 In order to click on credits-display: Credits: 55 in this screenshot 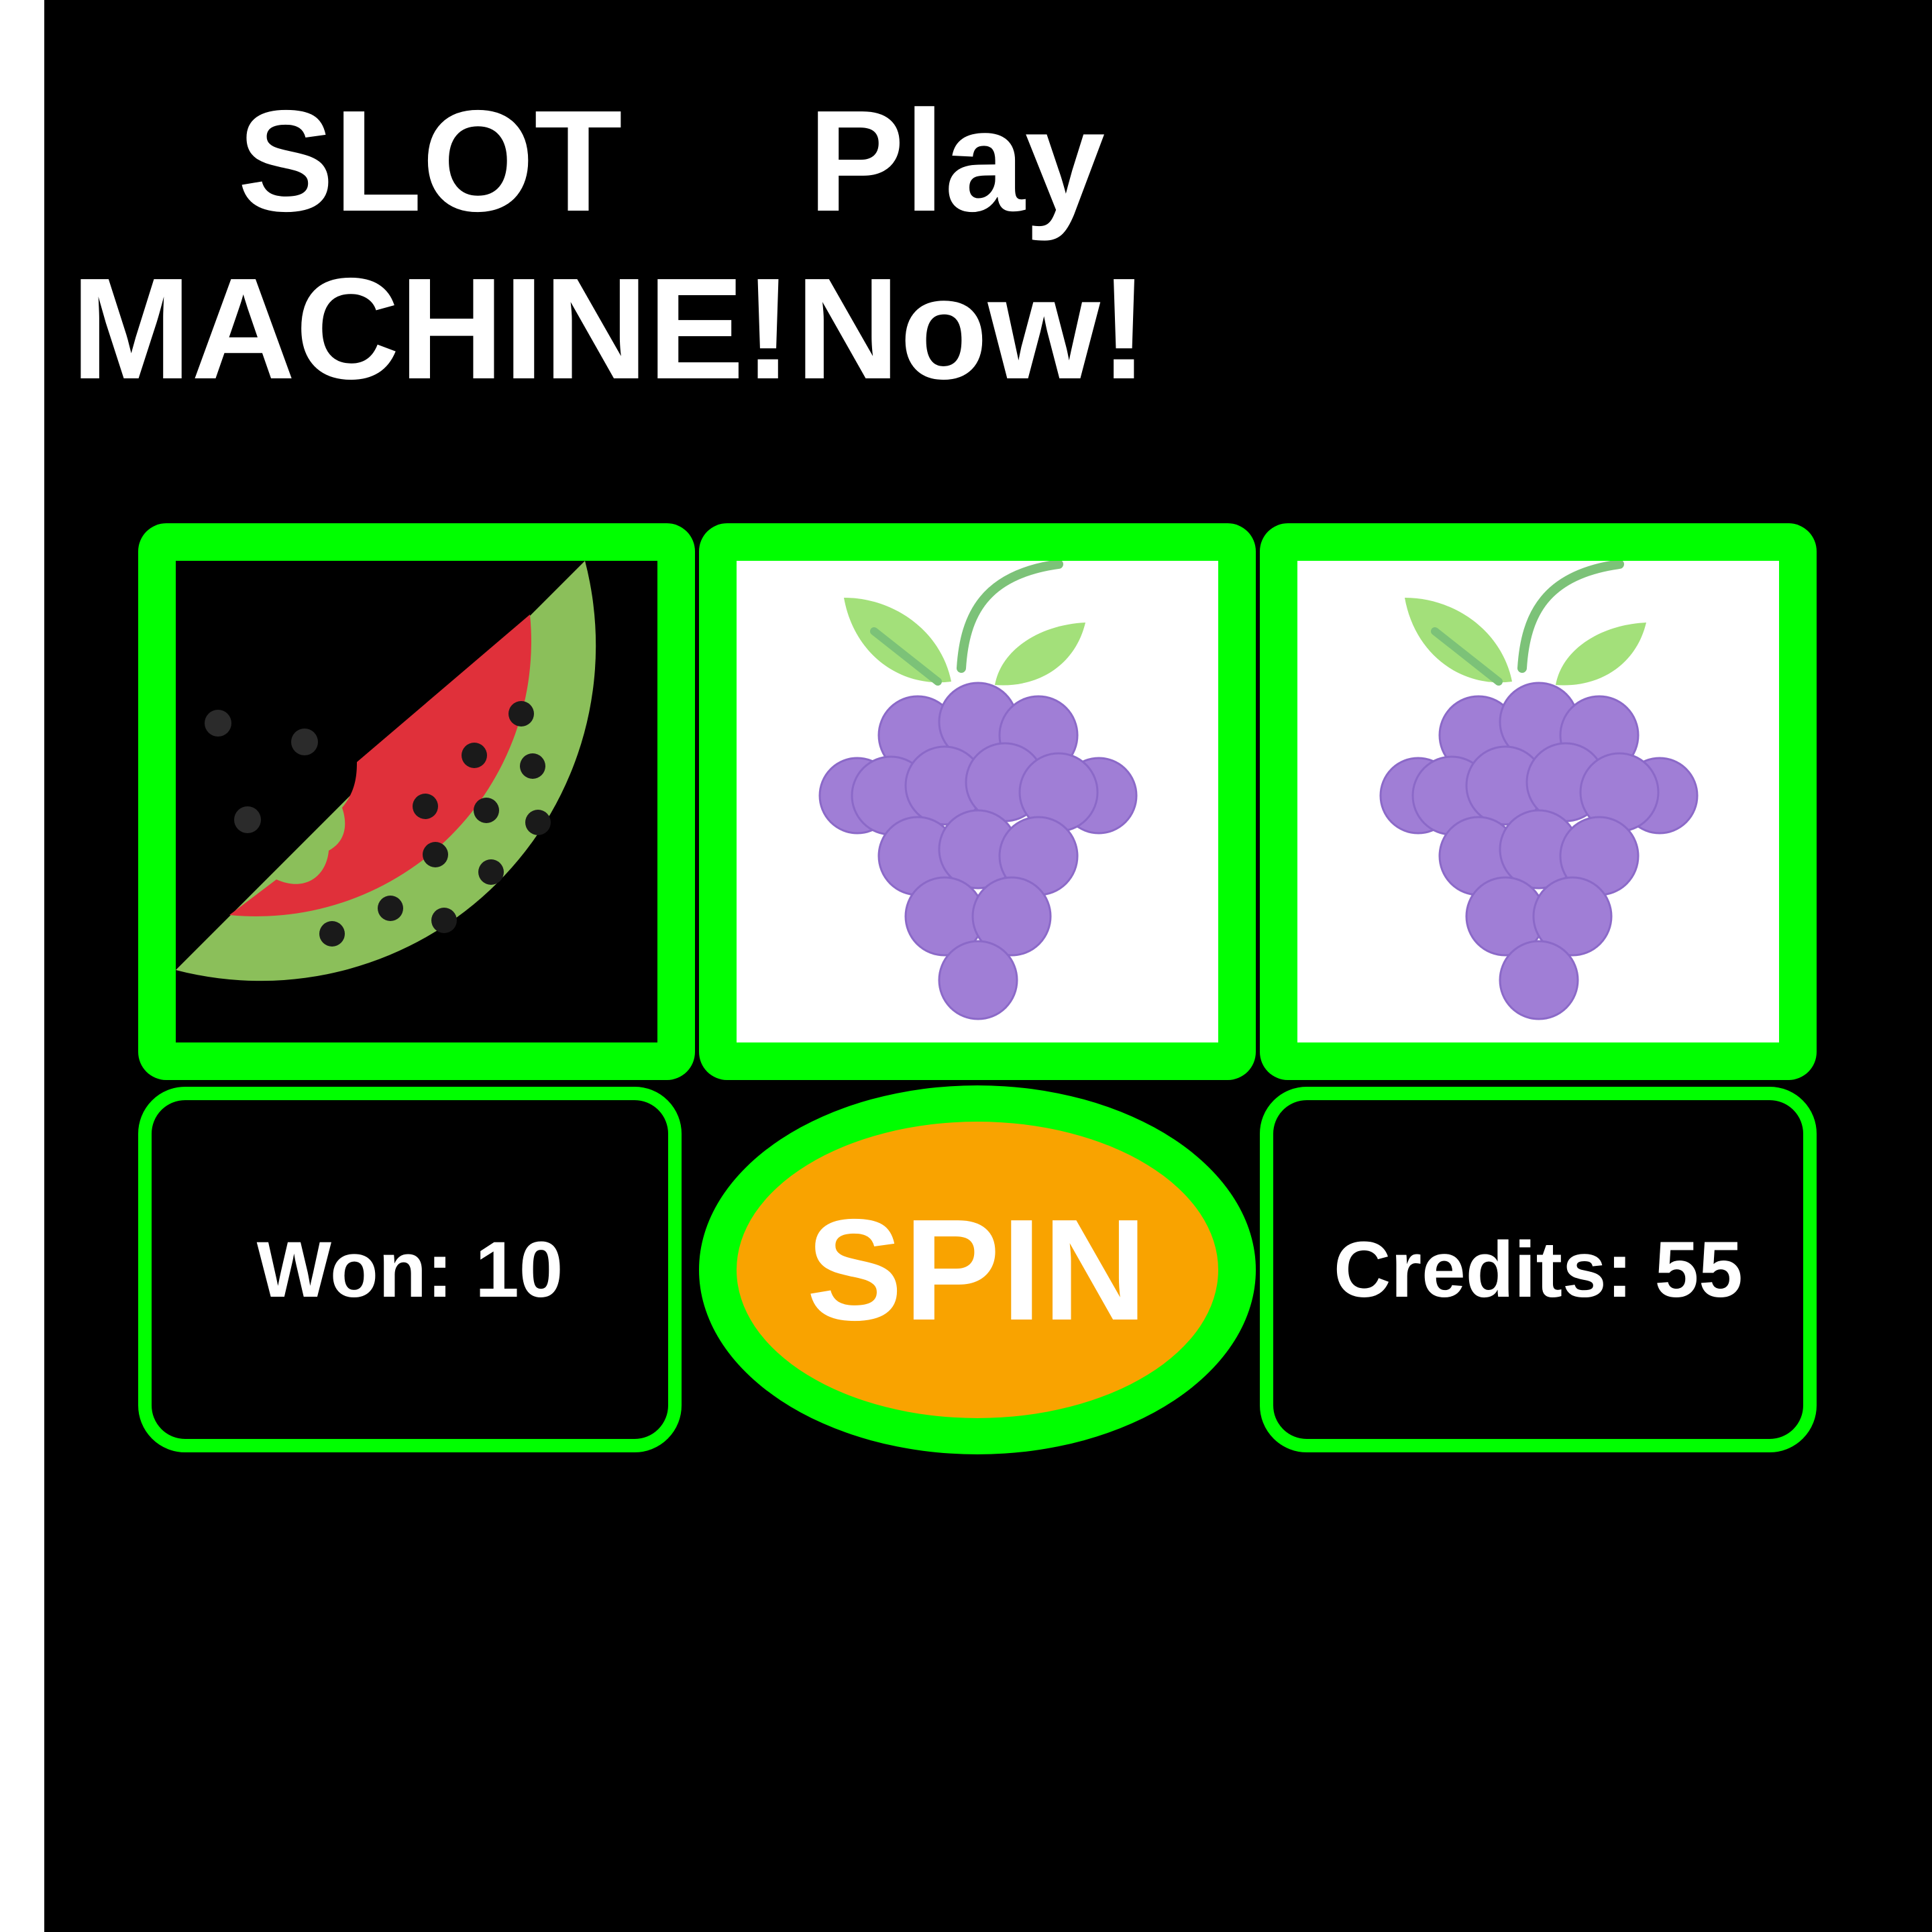, I will do `click(1538, 1269)`.